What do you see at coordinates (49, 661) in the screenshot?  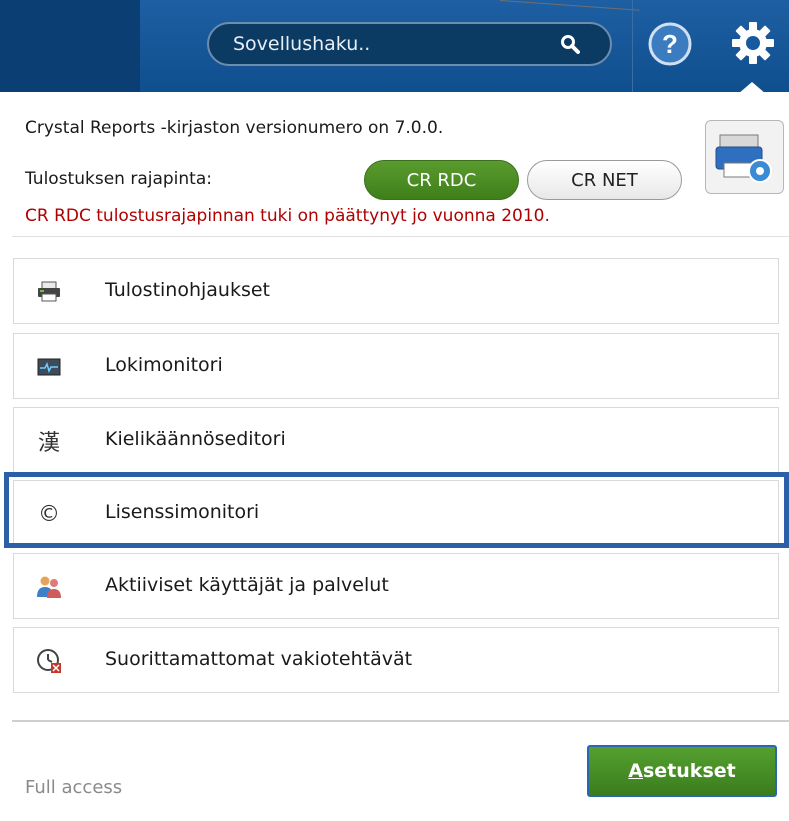 I see `clock-icon` at bounding box center [49, 661].